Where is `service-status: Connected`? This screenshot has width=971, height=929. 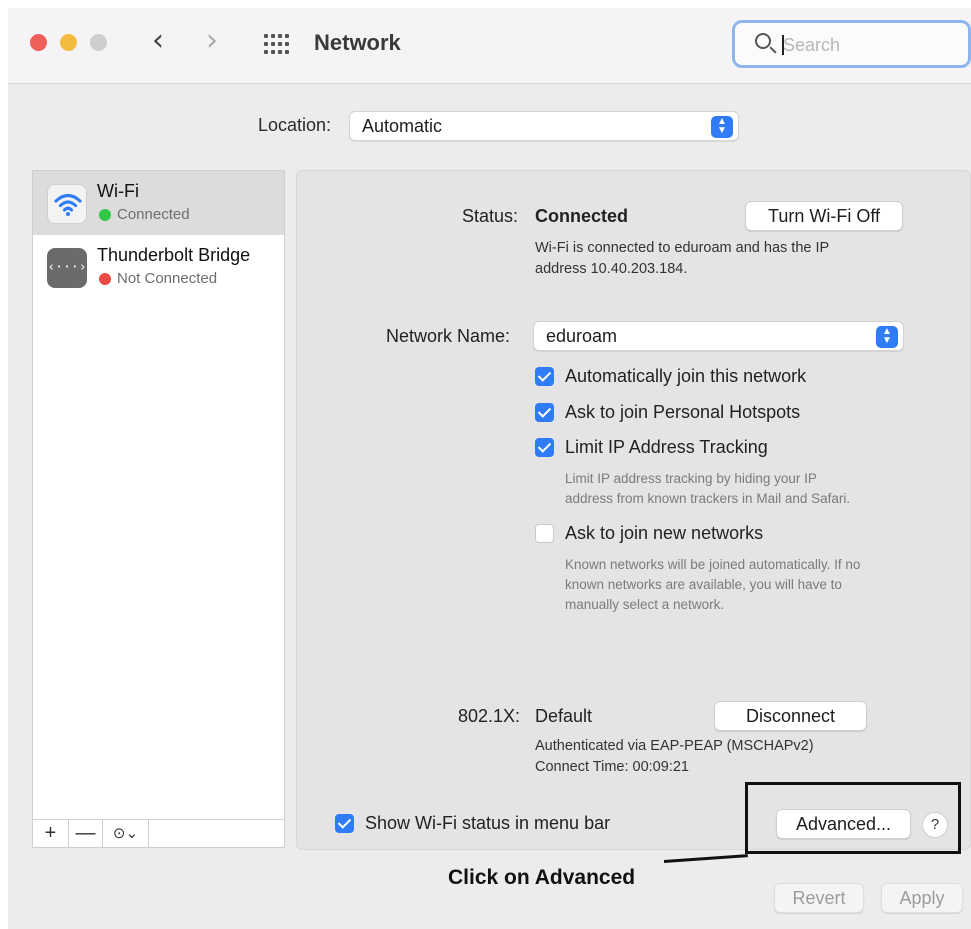
service-status: Connected is located at coordinates (153, 214).